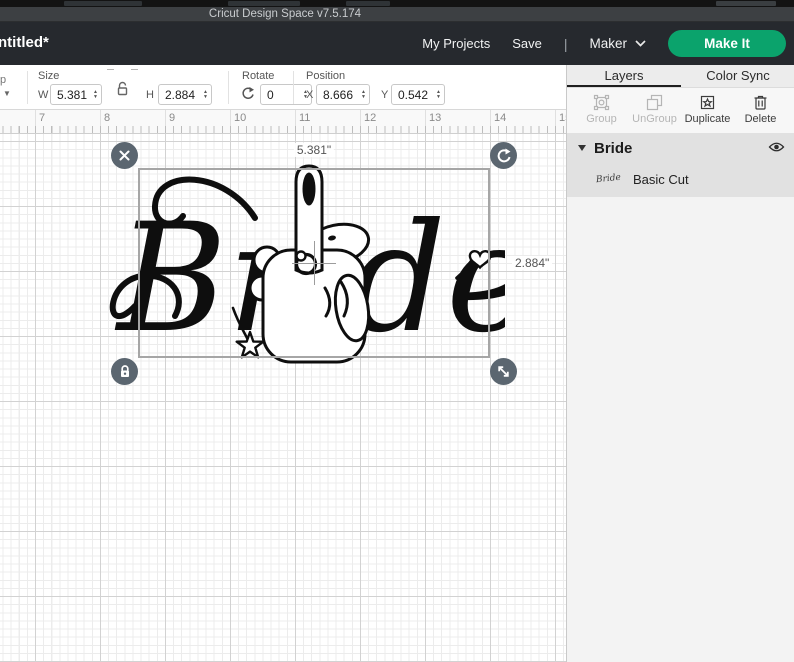 The width and height of the screenshot is (794, 662). I want to click on height-value: 2.884, so click(180, 94).